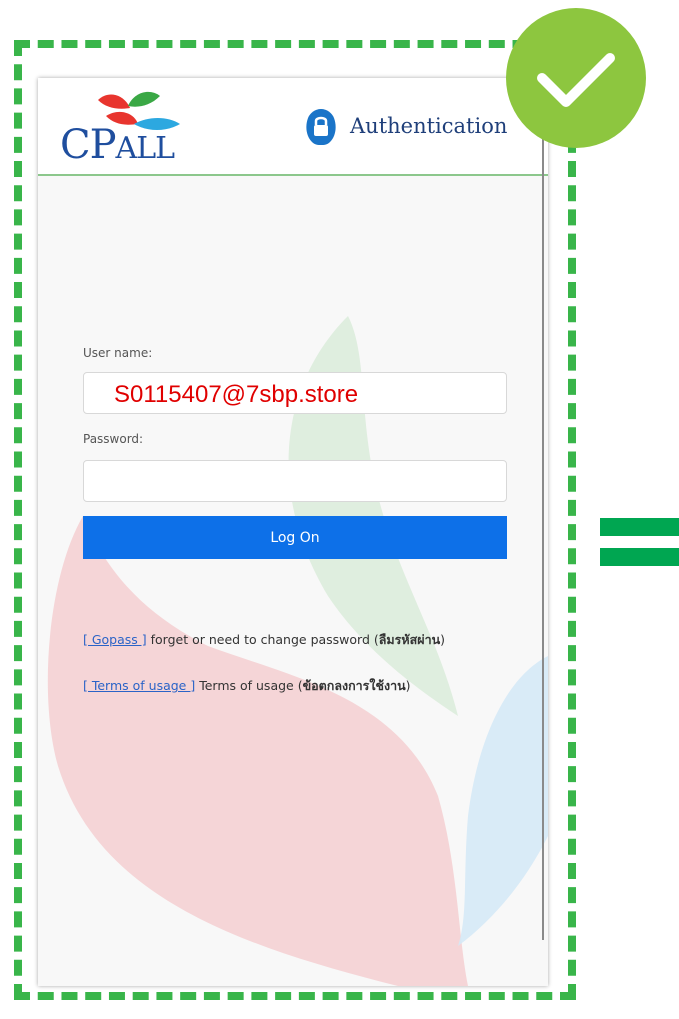 Image resolution: width=679 pixels, height=1019 pixels. Describe the element at coordinates (118, 353) in the screenshot. I see `username-label: User name:` at that location.